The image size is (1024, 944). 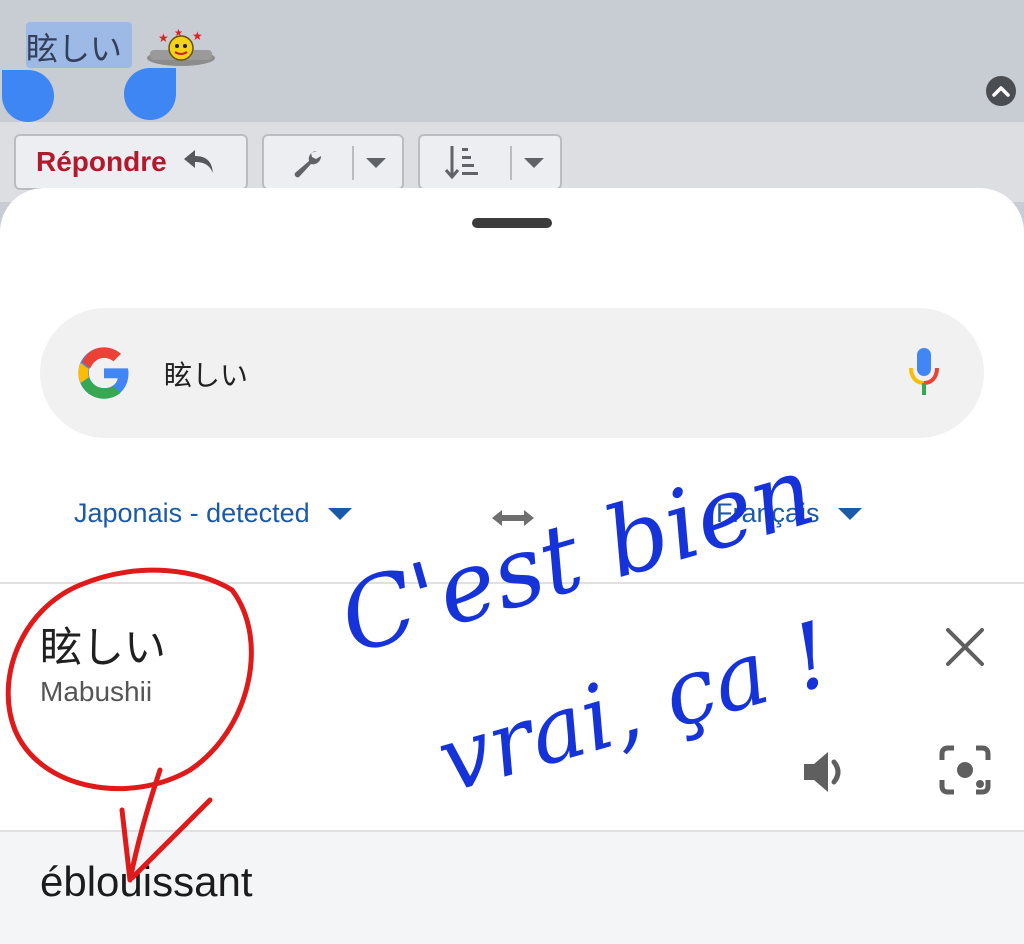 I want to click on wrench-icon, so click(x=308, y=164).